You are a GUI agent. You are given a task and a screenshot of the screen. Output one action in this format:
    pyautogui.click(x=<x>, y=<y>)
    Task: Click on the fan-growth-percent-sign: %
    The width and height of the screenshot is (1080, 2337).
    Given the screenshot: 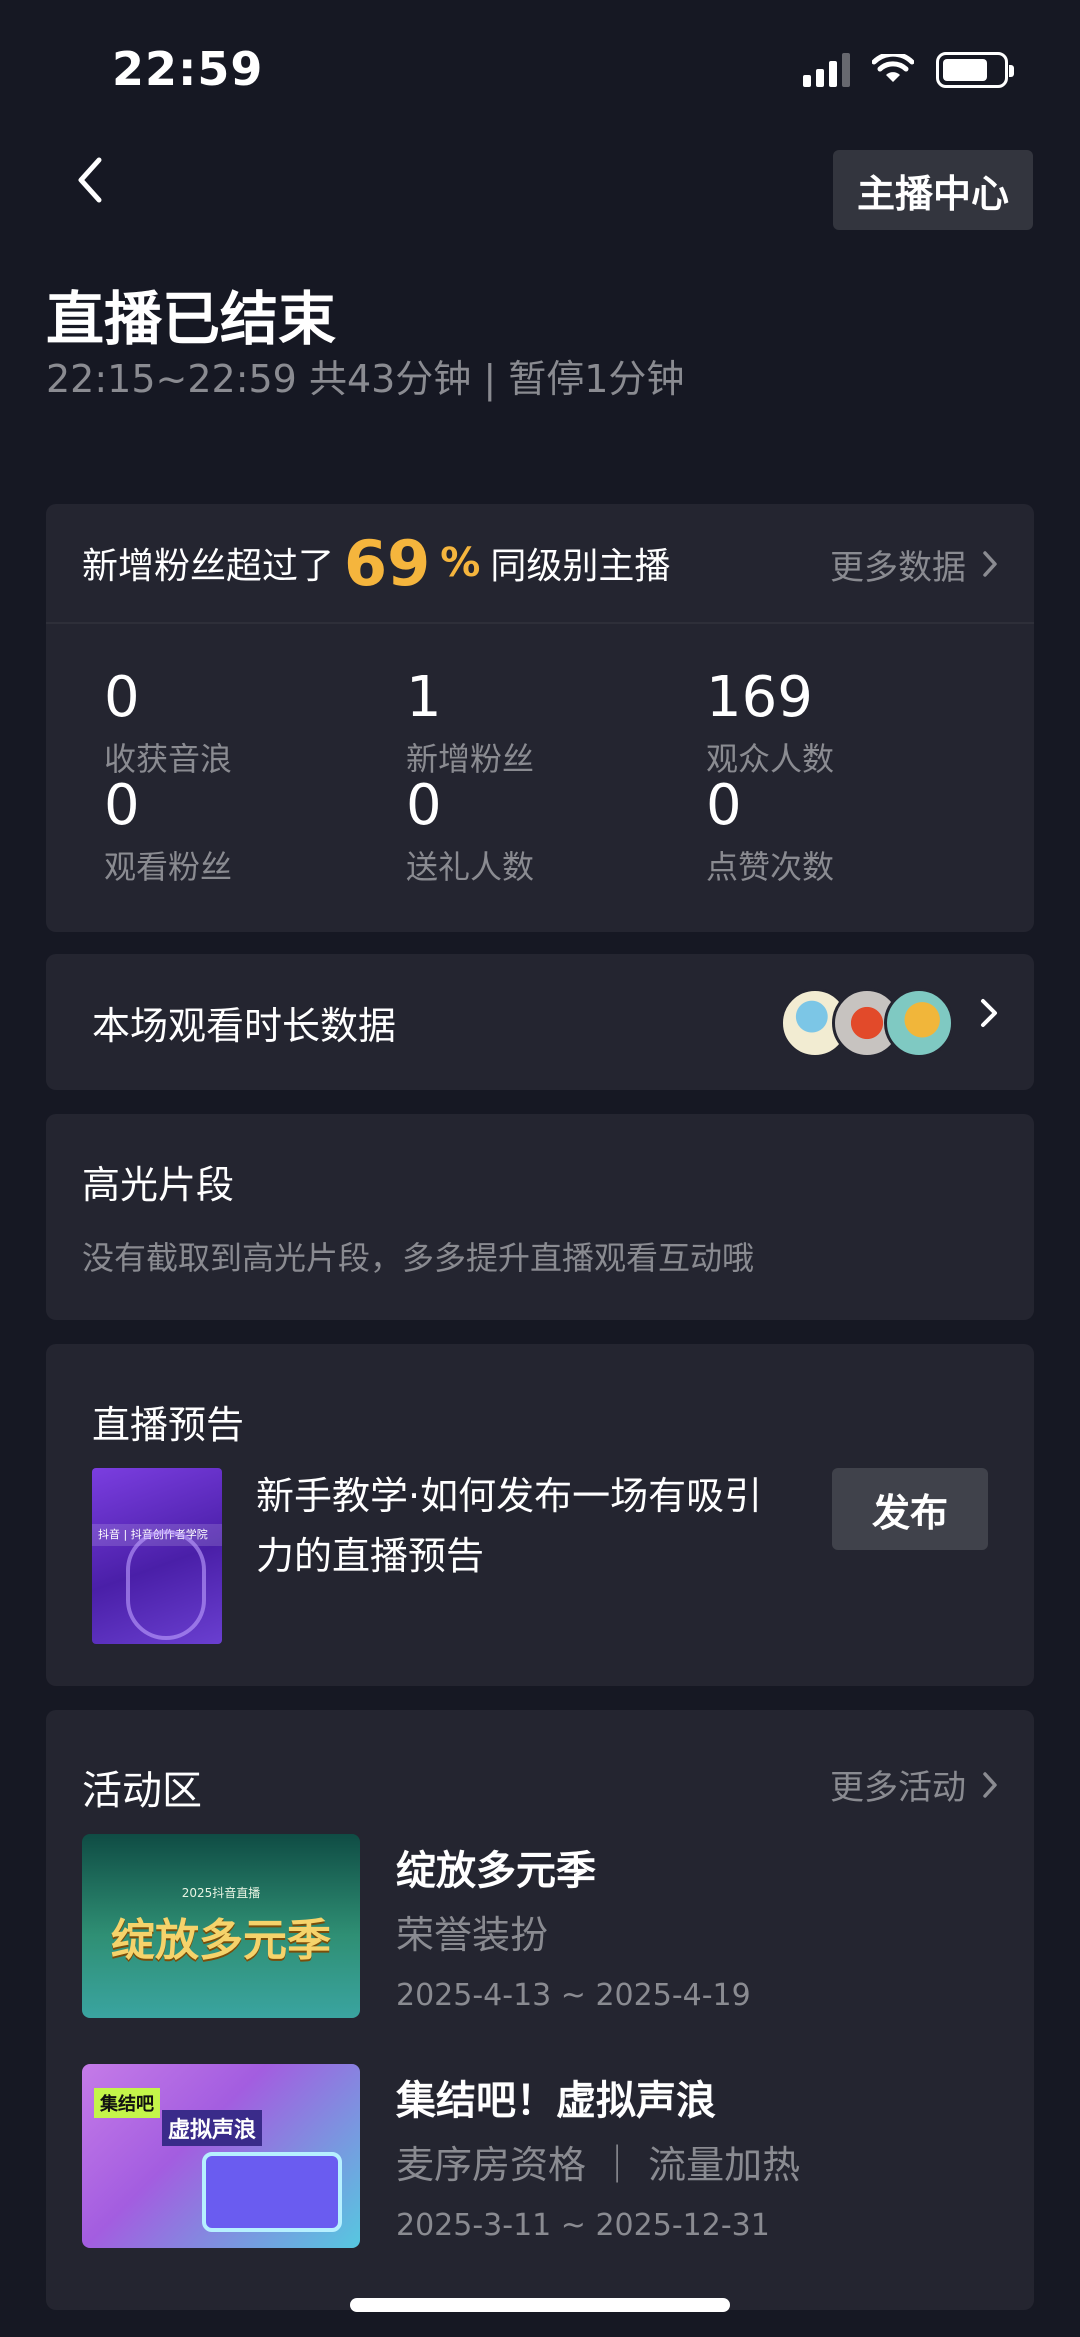 What is the action you would take?
    pyautogui.click(x=460, y=563)
    